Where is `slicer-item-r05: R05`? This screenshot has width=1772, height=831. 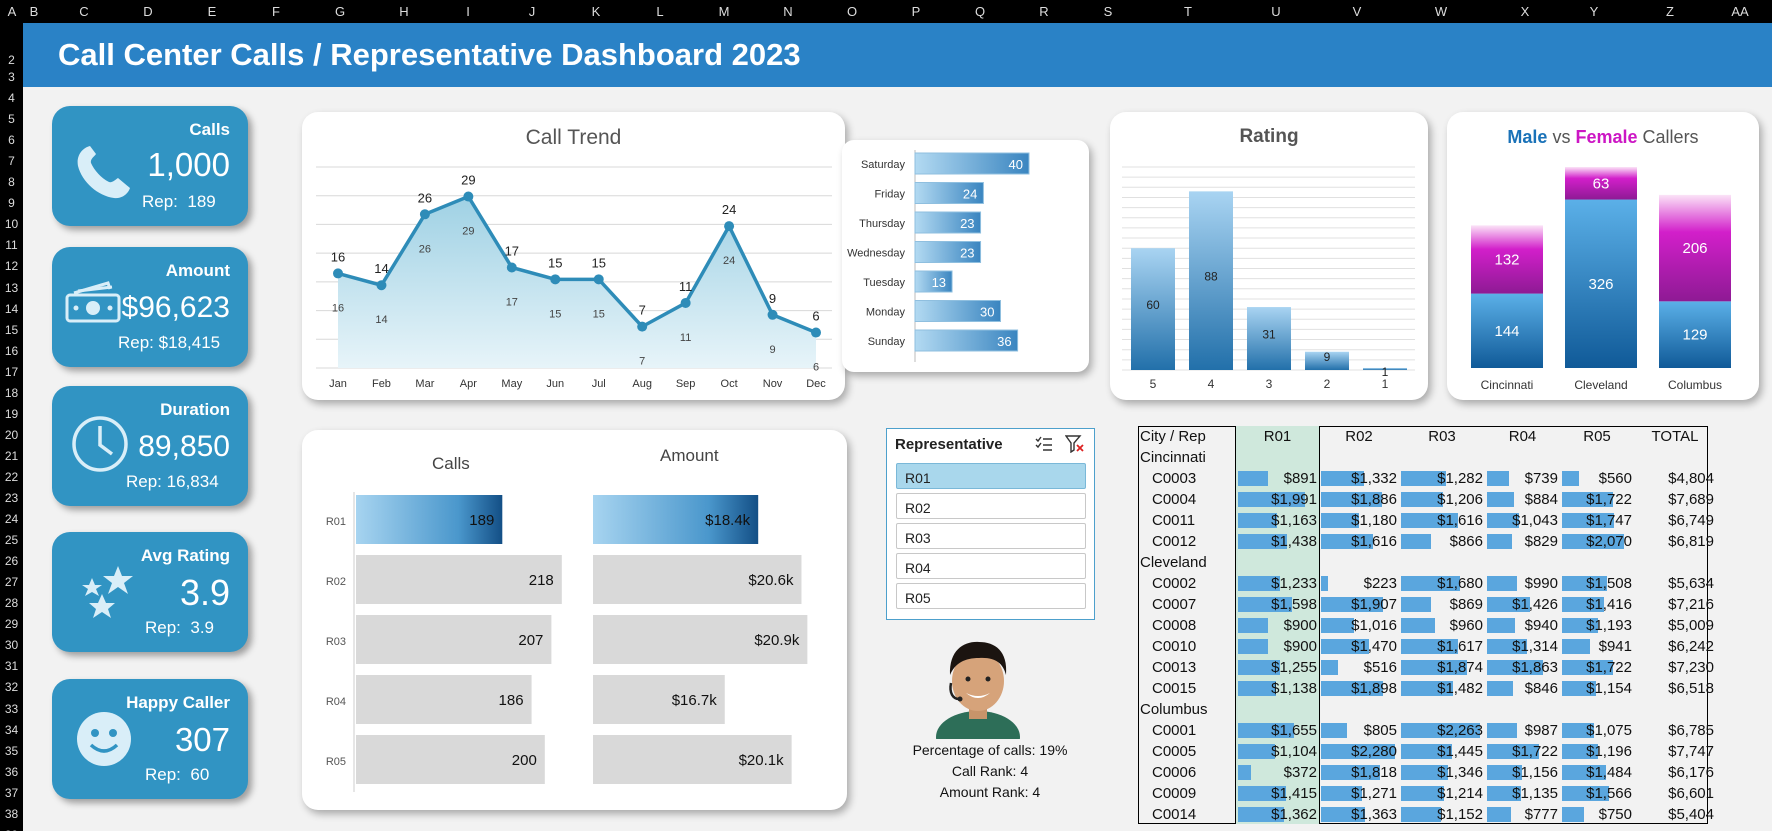 slicer-item-r05: R05 is located at coordinates (991, 596).